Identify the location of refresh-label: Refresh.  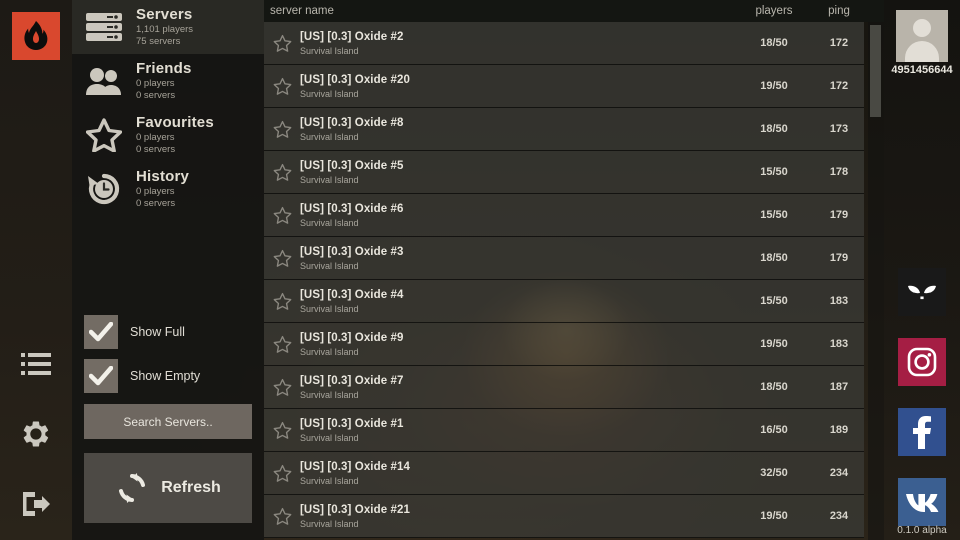
(191, 487).